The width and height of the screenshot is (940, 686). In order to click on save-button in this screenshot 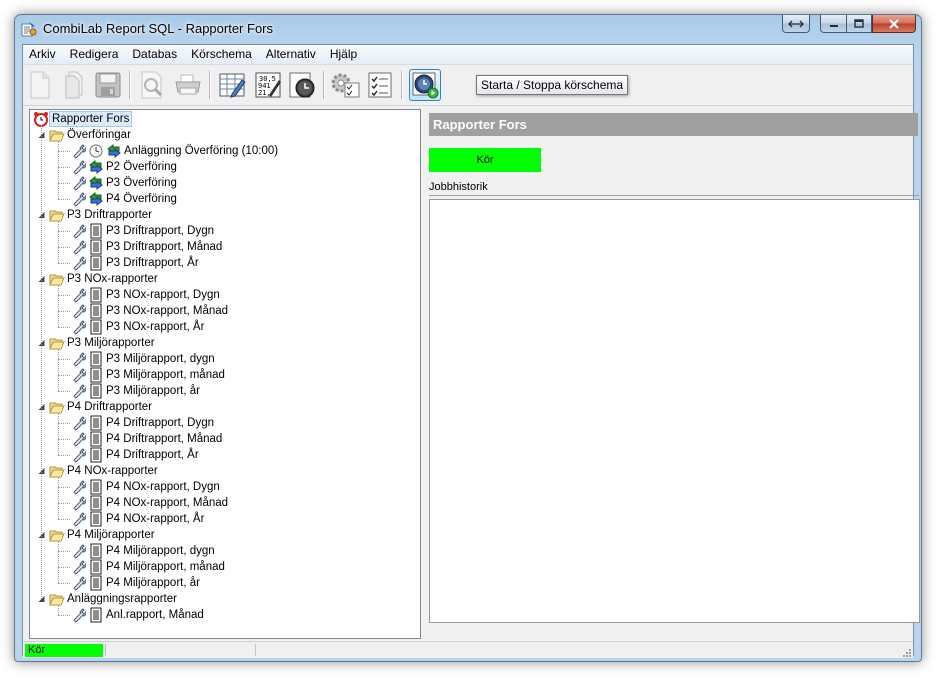, I will do `click(108, 85)`.